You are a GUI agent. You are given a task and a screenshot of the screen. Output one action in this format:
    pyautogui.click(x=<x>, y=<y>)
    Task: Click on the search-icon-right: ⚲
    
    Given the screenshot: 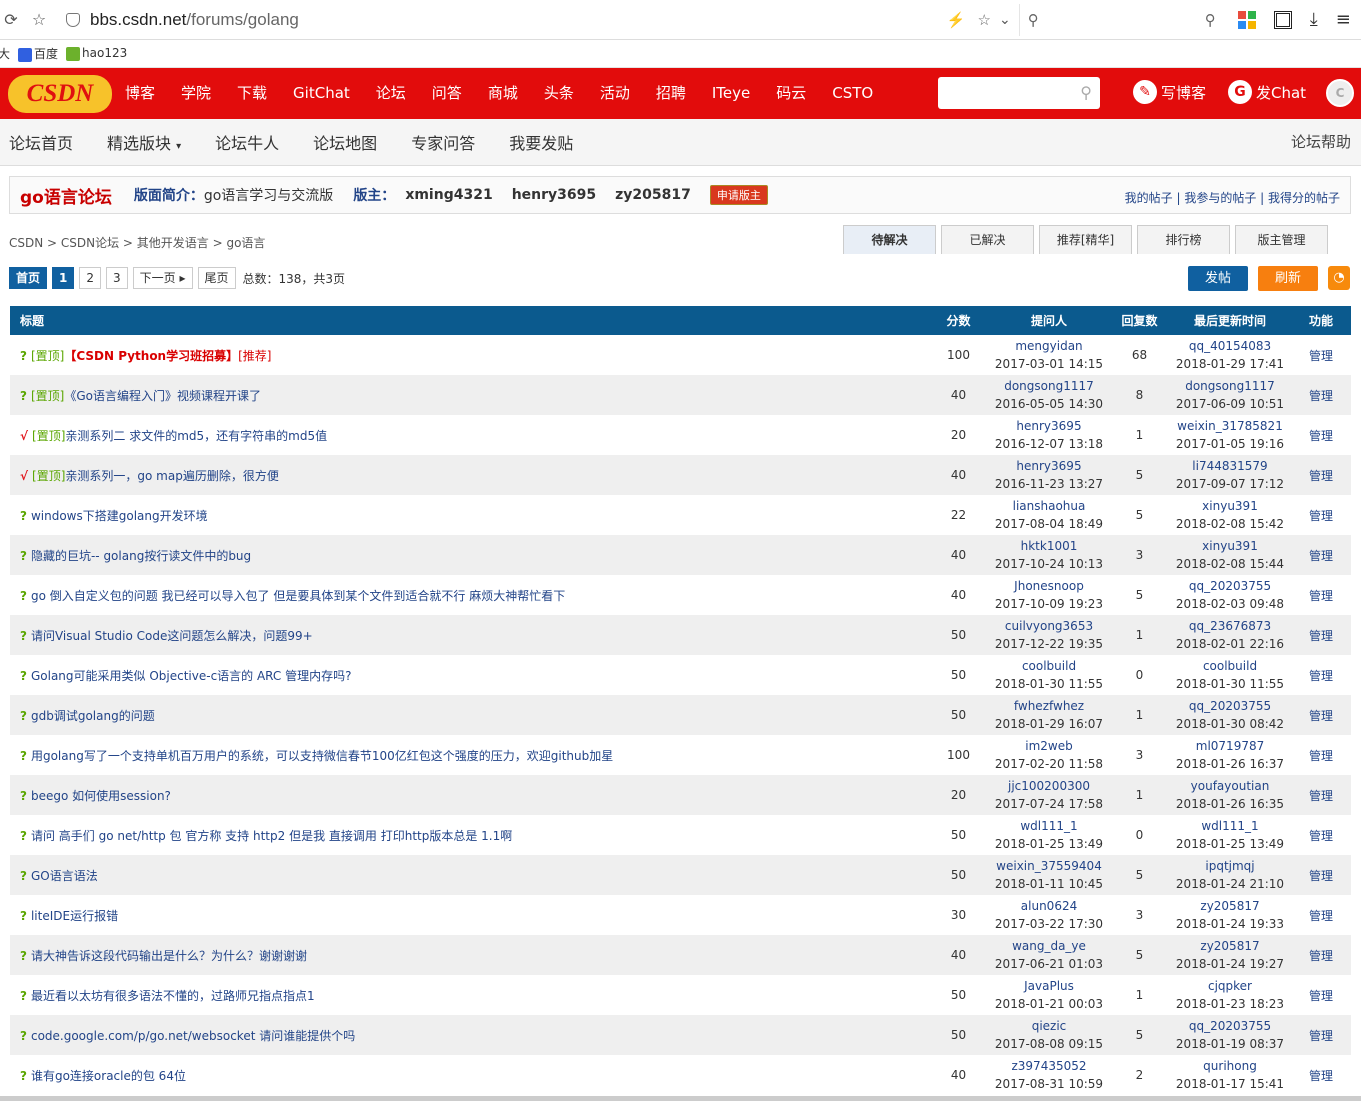 What is the action you would take?
    pyautogui.click(x=1210, y=20)
    